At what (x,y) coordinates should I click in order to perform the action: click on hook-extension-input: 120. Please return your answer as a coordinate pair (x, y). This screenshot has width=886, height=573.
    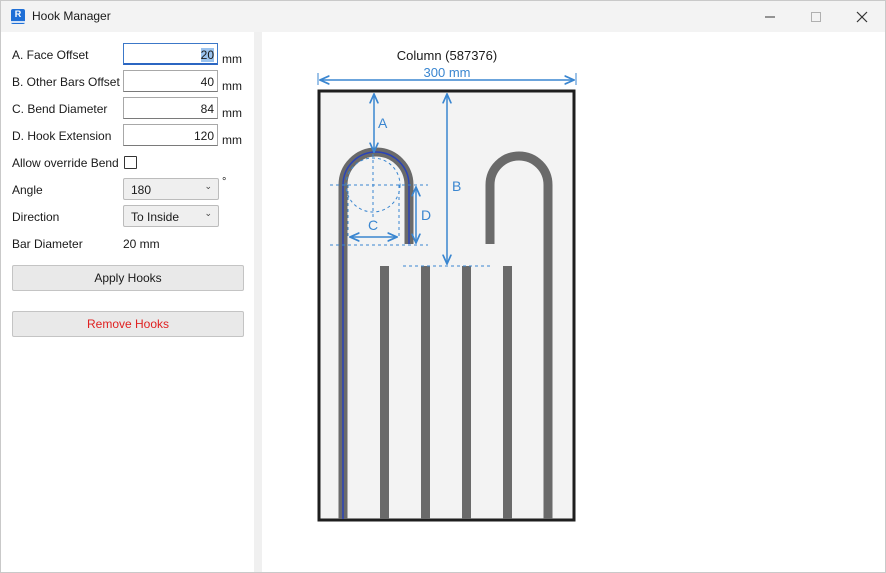
    Looking at the image, I should click on (170, 135).